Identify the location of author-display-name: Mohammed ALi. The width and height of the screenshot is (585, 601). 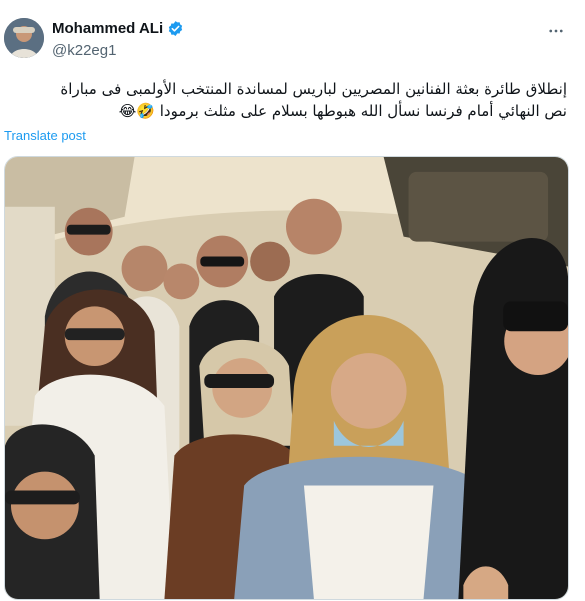
(107, 28).